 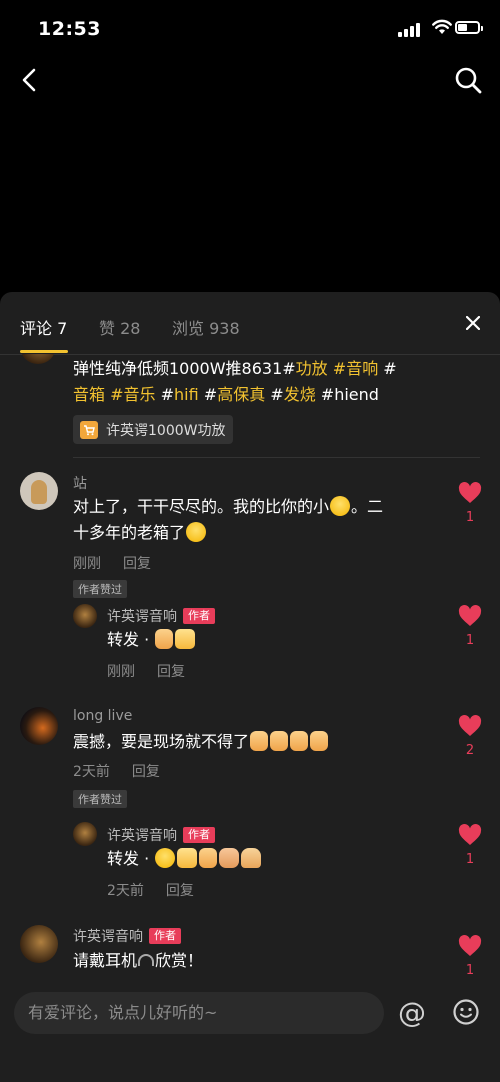 What do you see at coordinates (473, 323) in the screenshot?
I see `close-icon` at bounding box center [473, 323].